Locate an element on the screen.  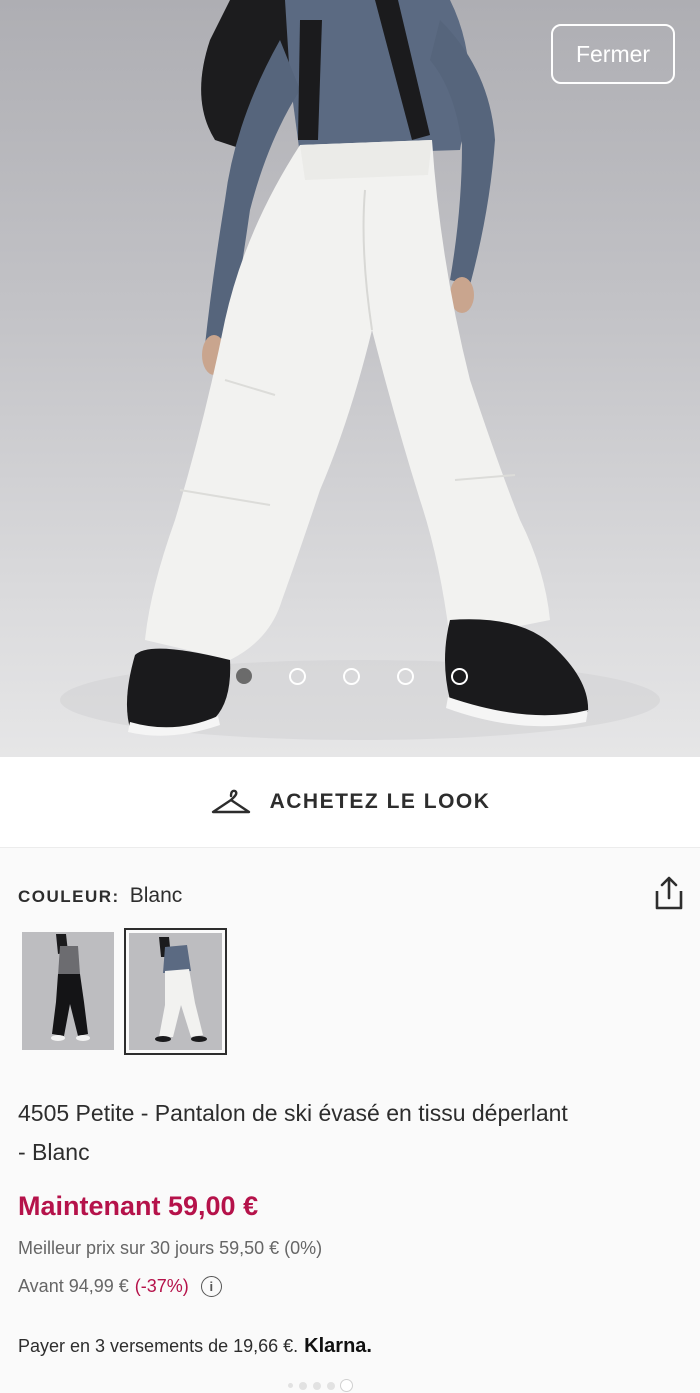
current-price: Maintenant 59,00 € is located at coordinates (138, 1206).